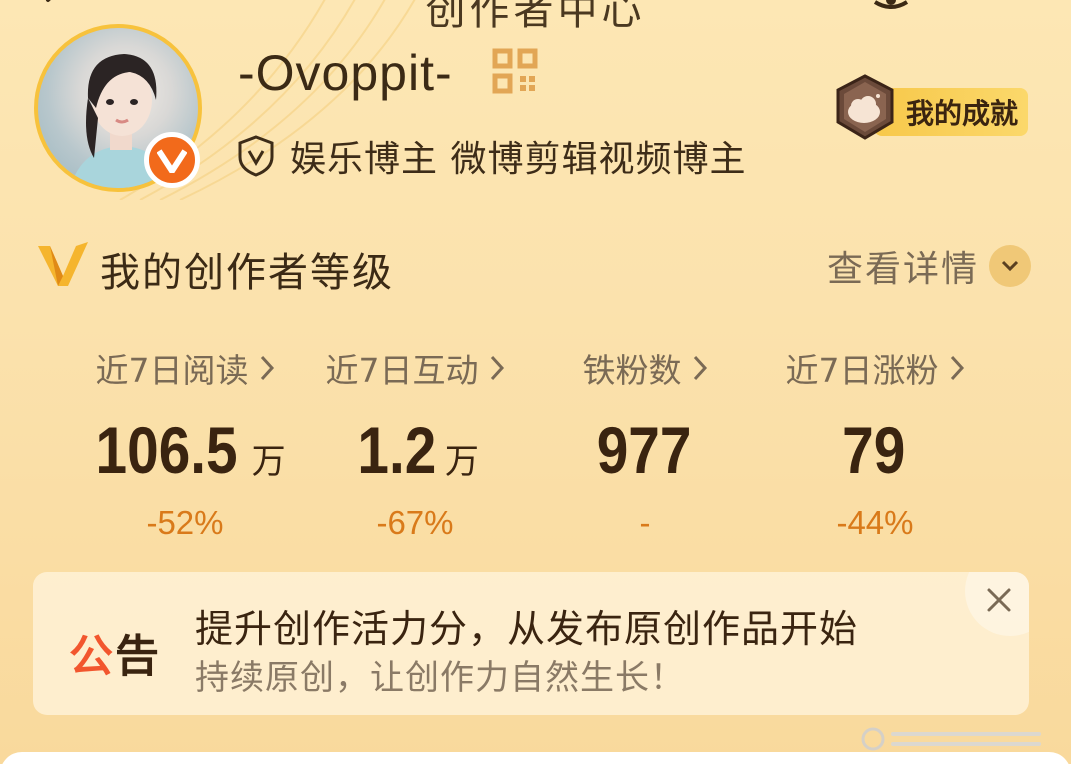  I want to click on announcement-tag-part2: 告, so click(138, 656).